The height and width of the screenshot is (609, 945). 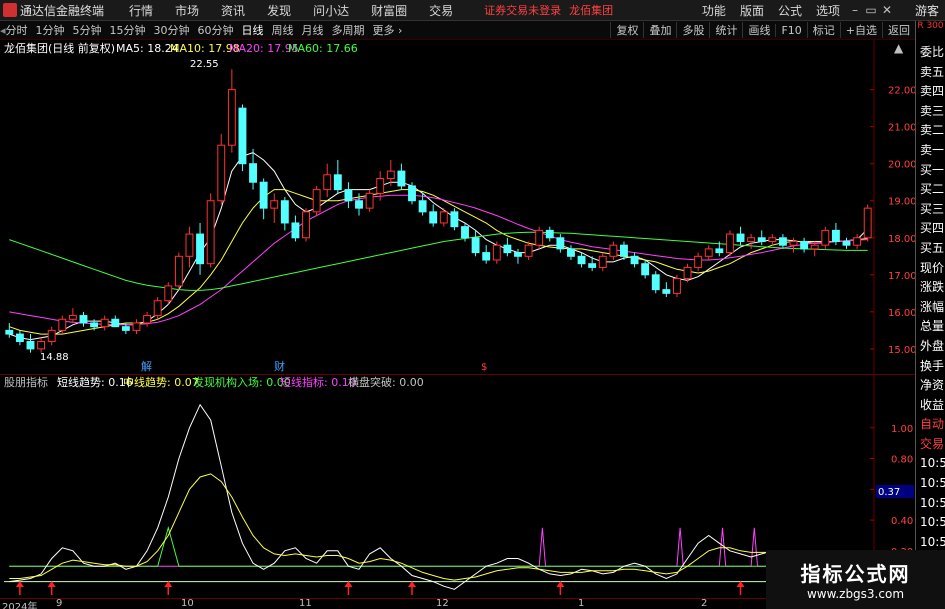 I want to click on adjust-button: 复权, so click(x=626, y=30).